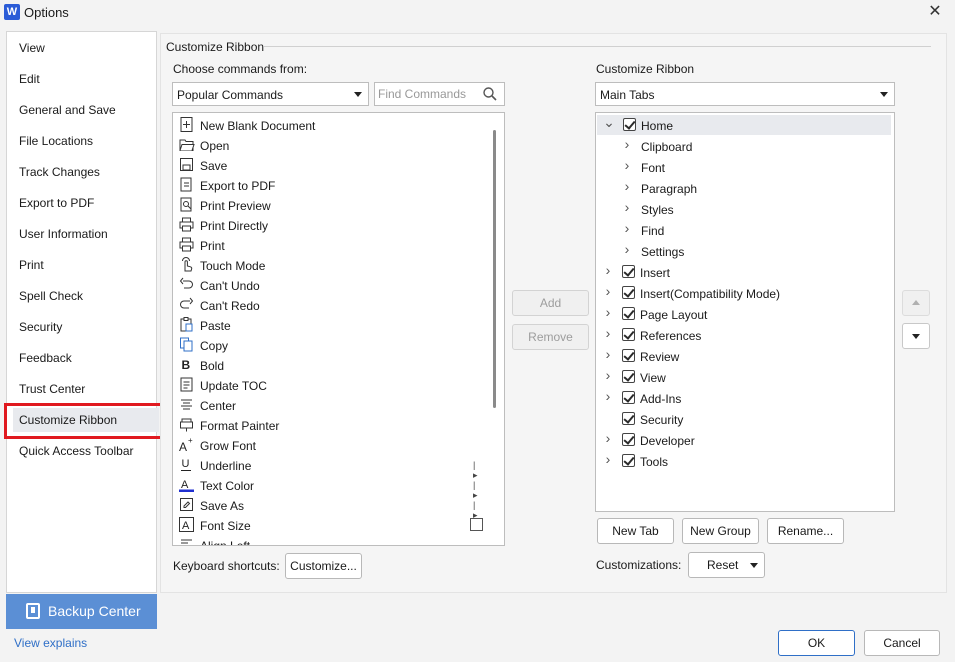  Describe the element at coordinates (550, 337) in the screenshot. I see `remove-button: Remove` at that location.